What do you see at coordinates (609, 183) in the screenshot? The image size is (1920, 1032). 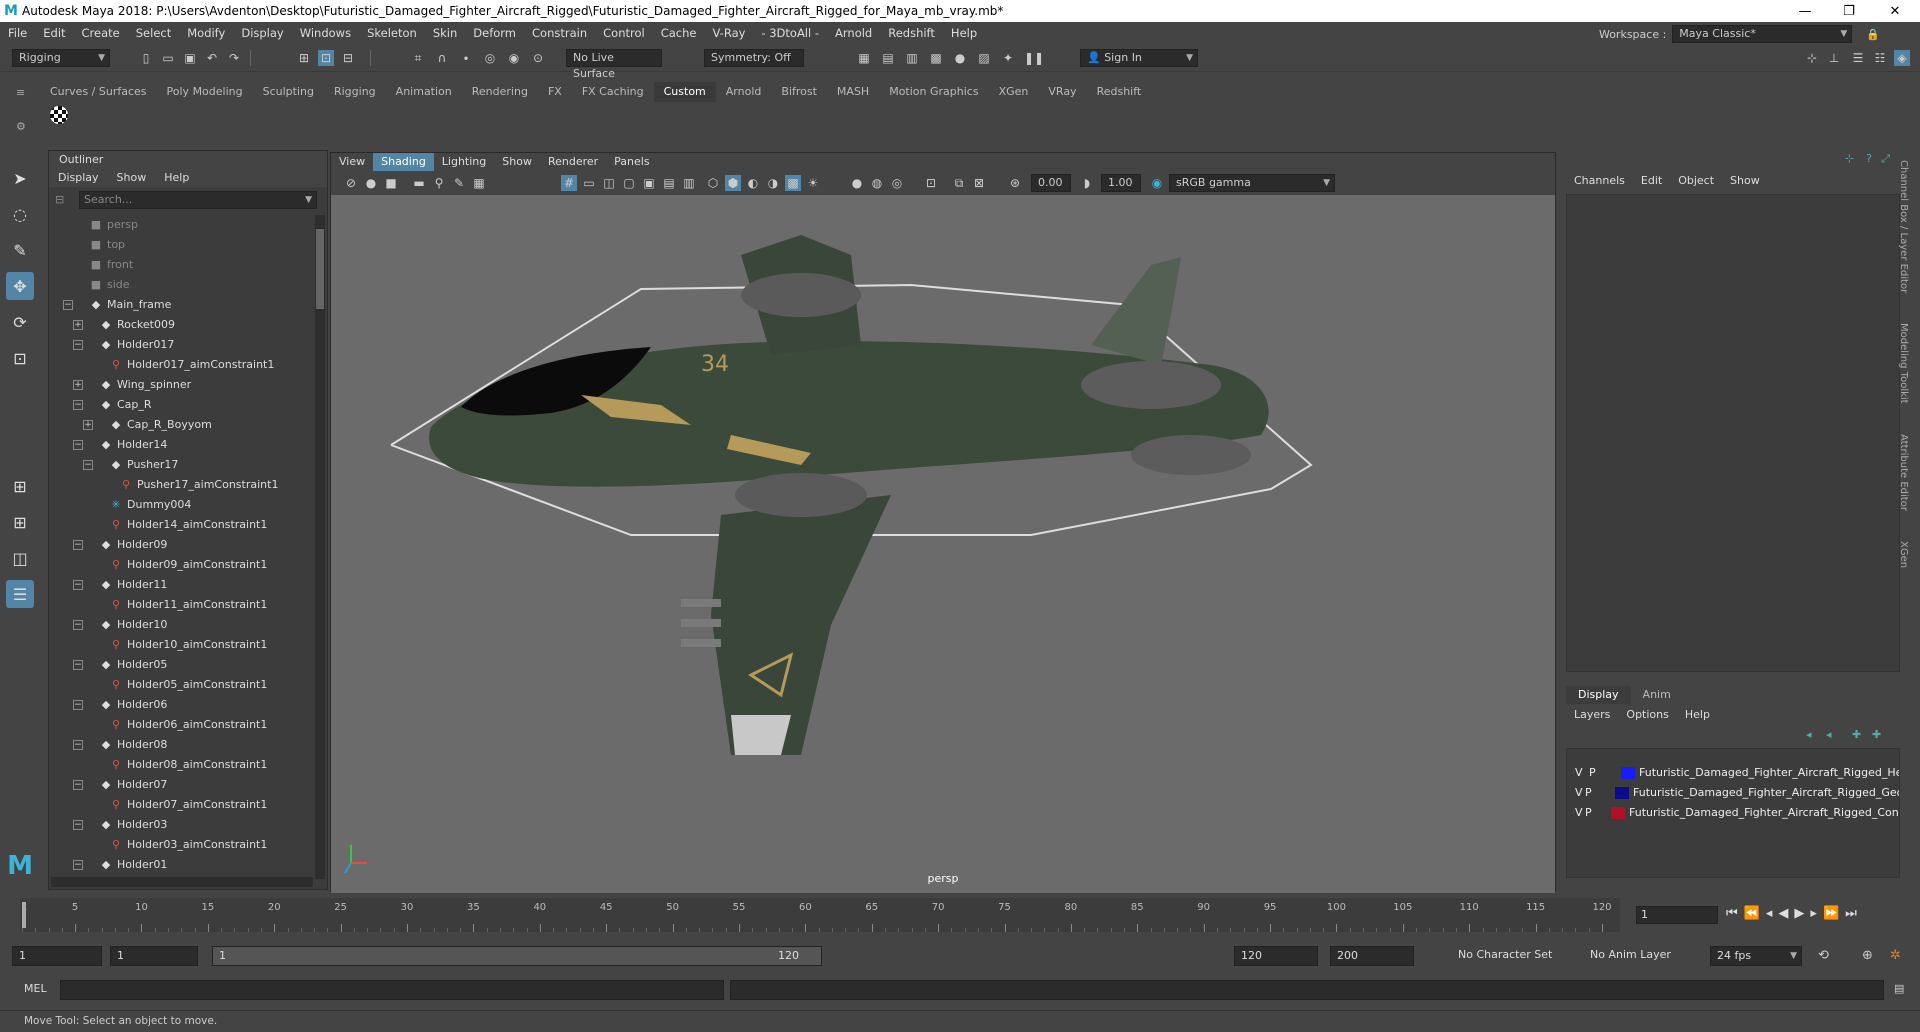 I see `resolution-gate-icon: ◫` at bounding box center [609, 183].